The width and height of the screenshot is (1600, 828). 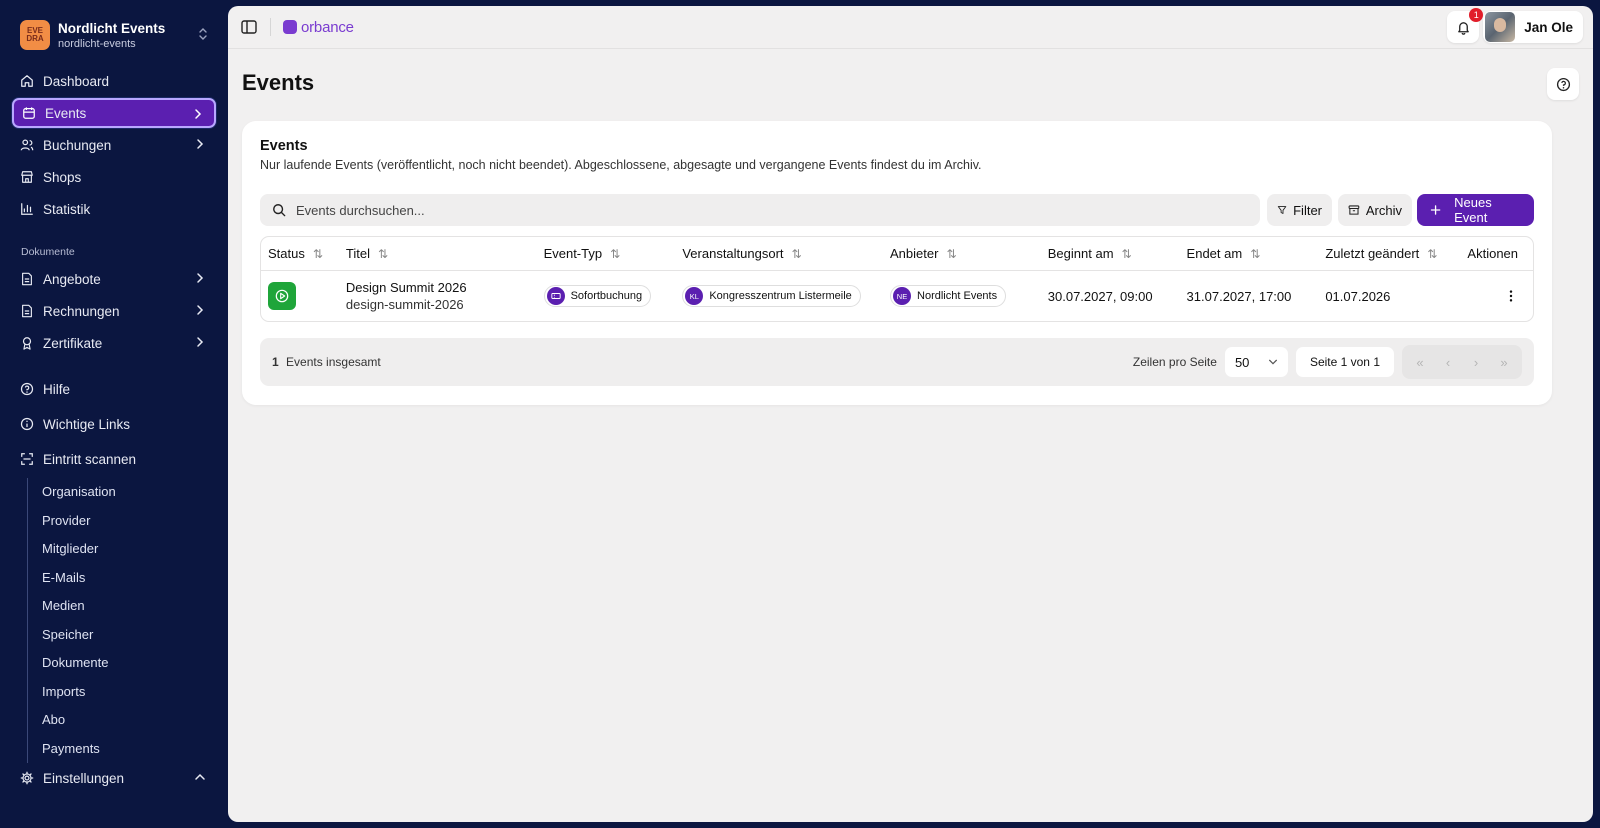 I want to click on divider, so click(x=270, y=27).